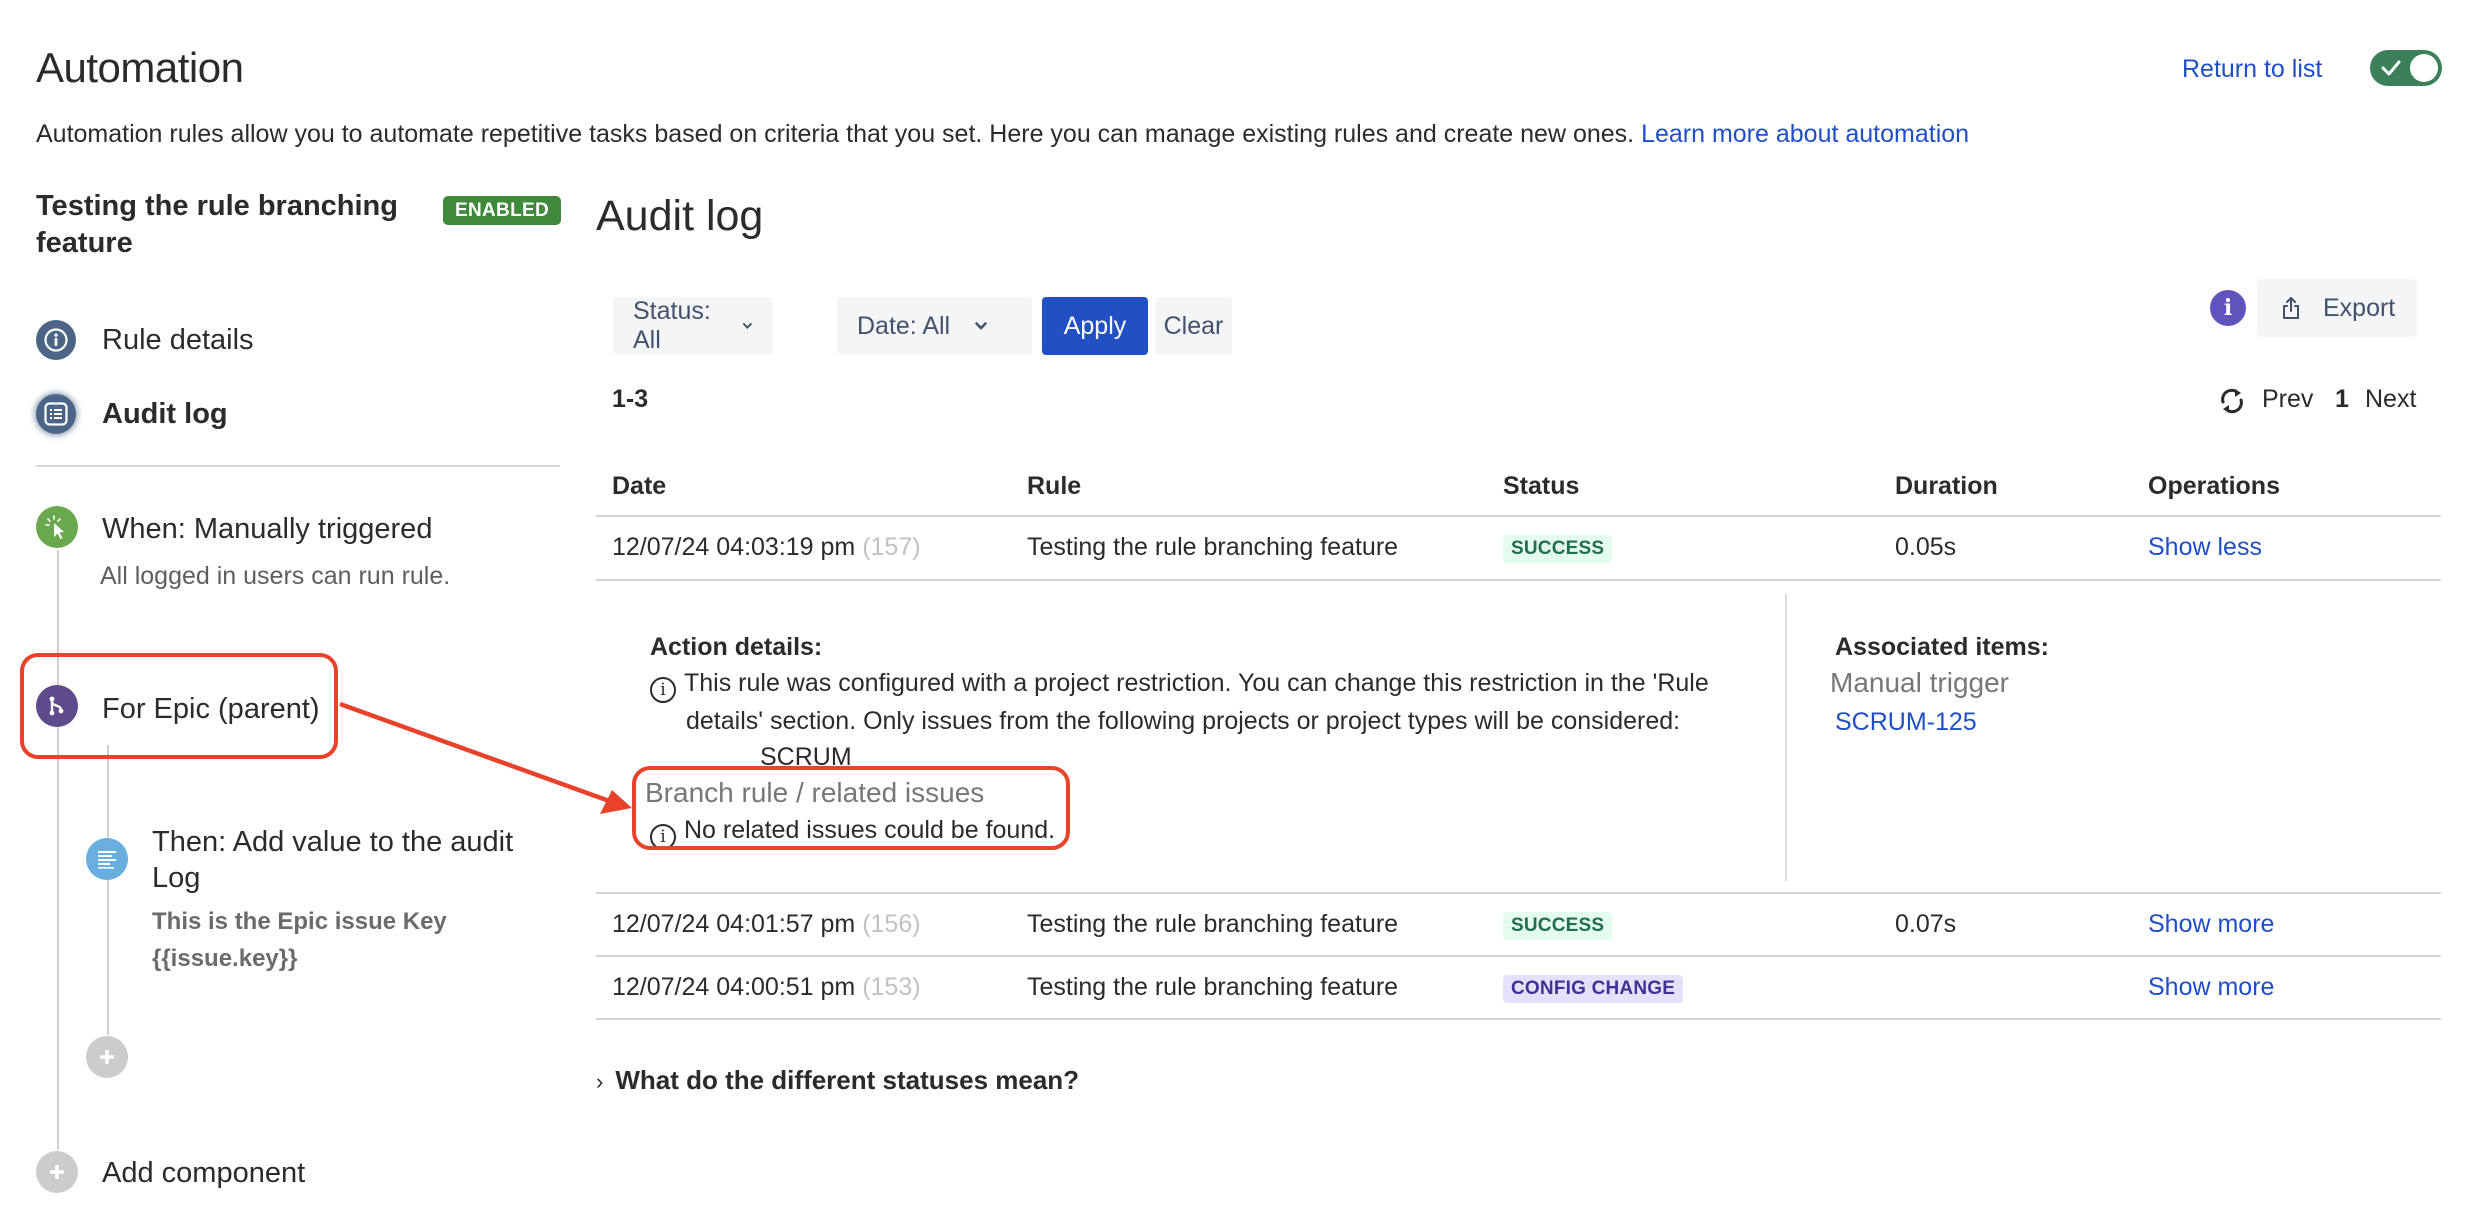 The height and width of the screenshot is (1232, 2478). I want to click on annotation-arrow, so click(485, 757).